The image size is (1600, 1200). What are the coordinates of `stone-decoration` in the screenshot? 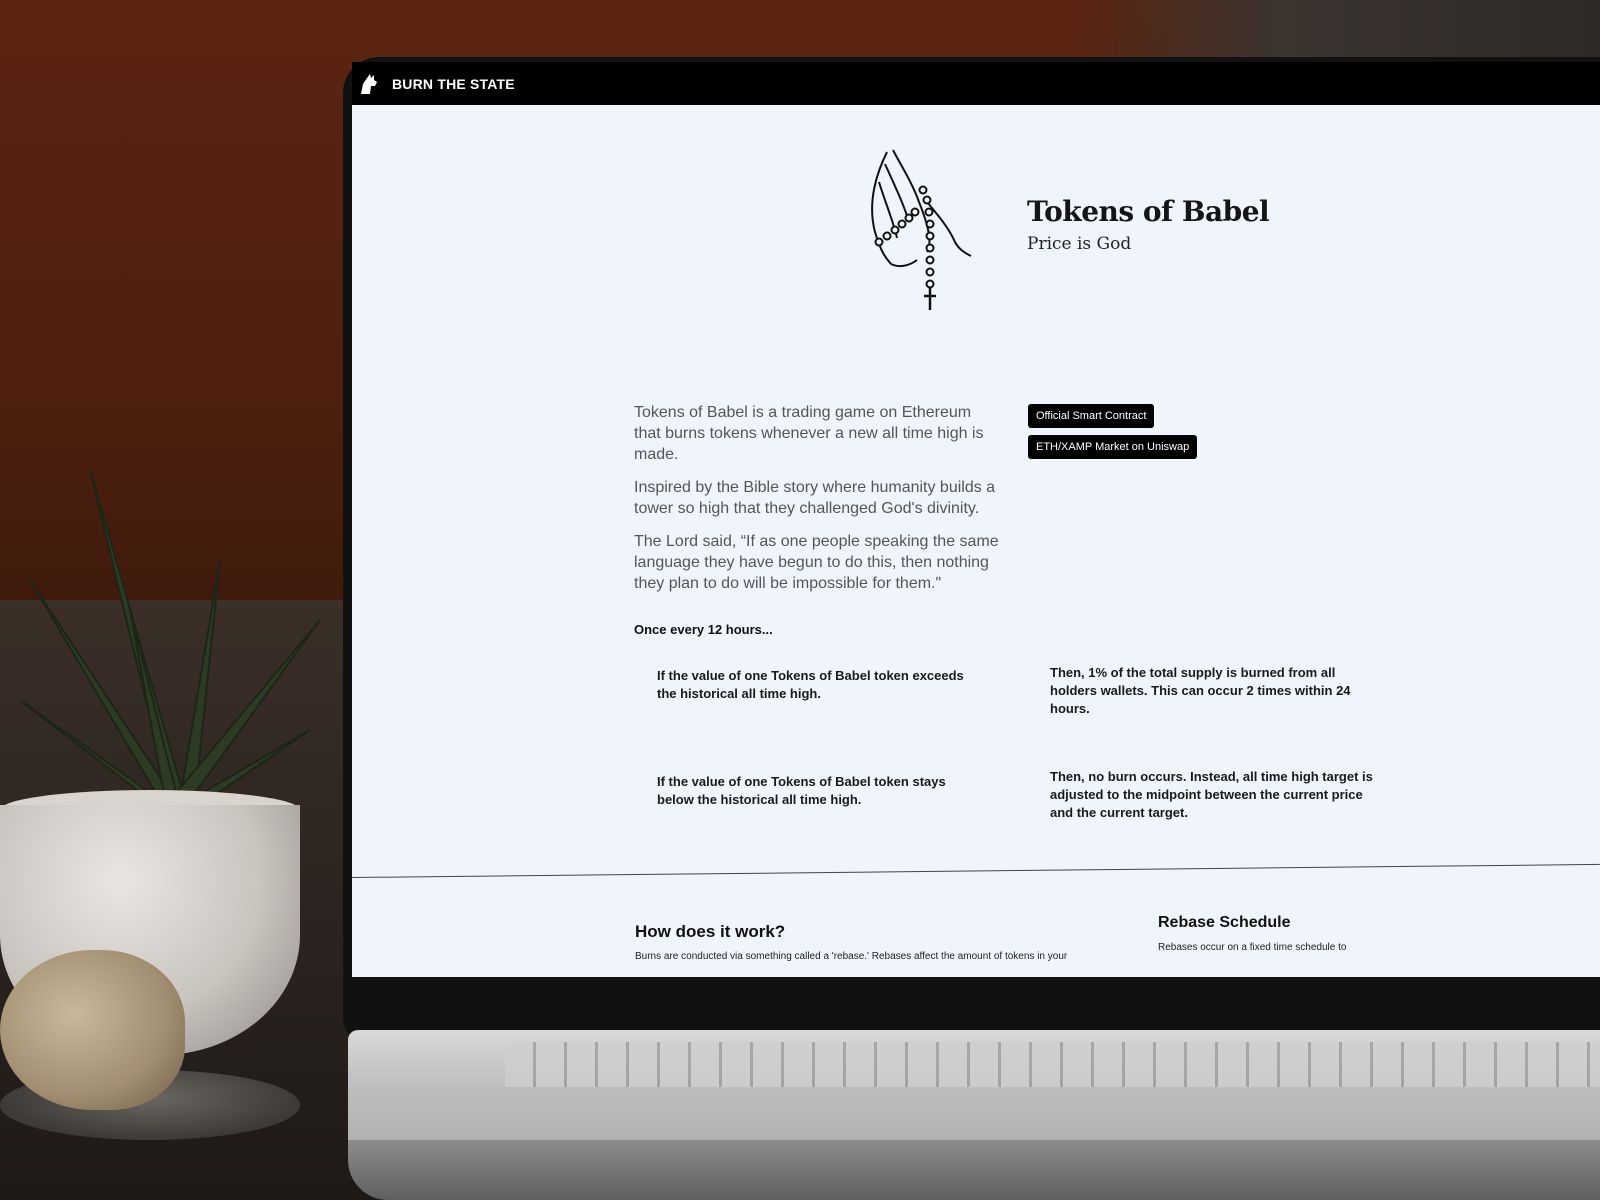 It's located at (92, 1030).